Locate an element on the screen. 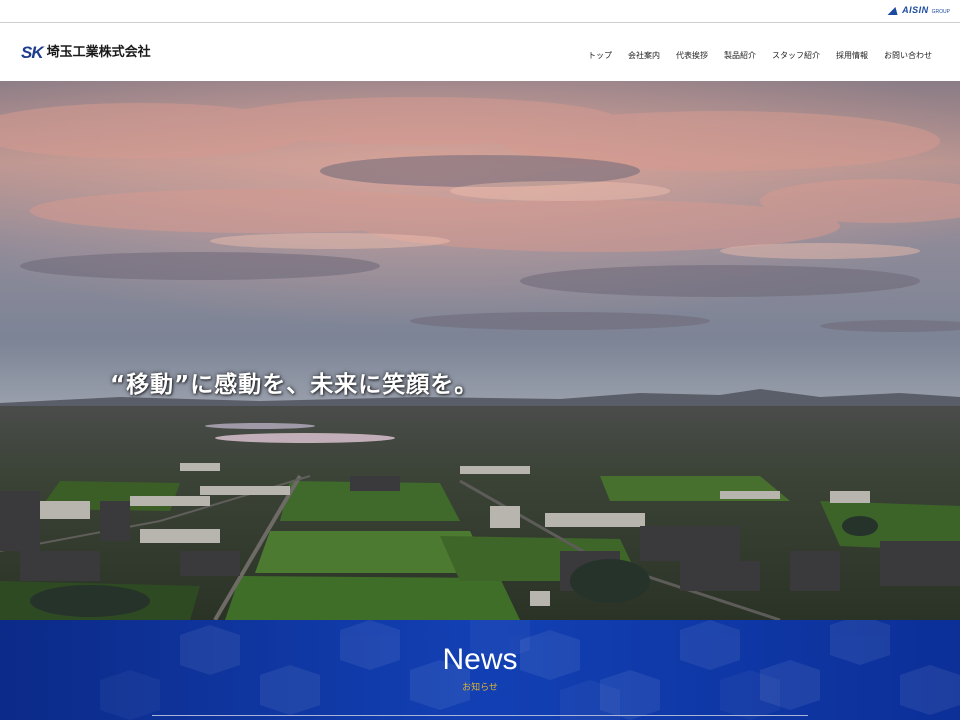 This screenshot has height=720, width=960. sk-logo-mark: SK is located at coordinates (32, 52).